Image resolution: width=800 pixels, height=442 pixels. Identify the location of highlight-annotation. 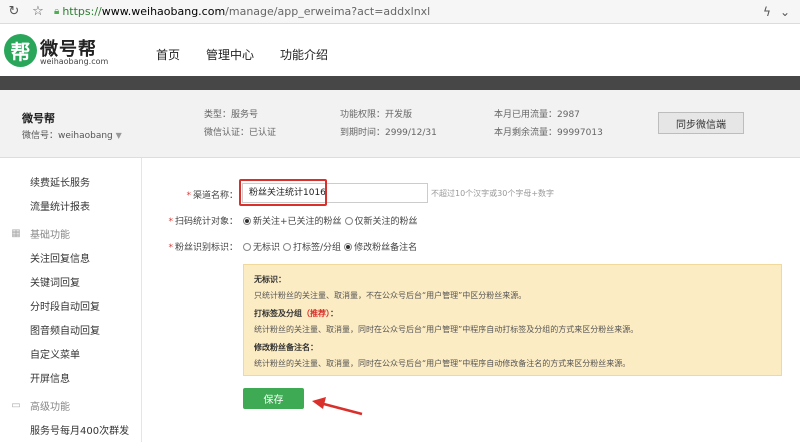
(283, 192).